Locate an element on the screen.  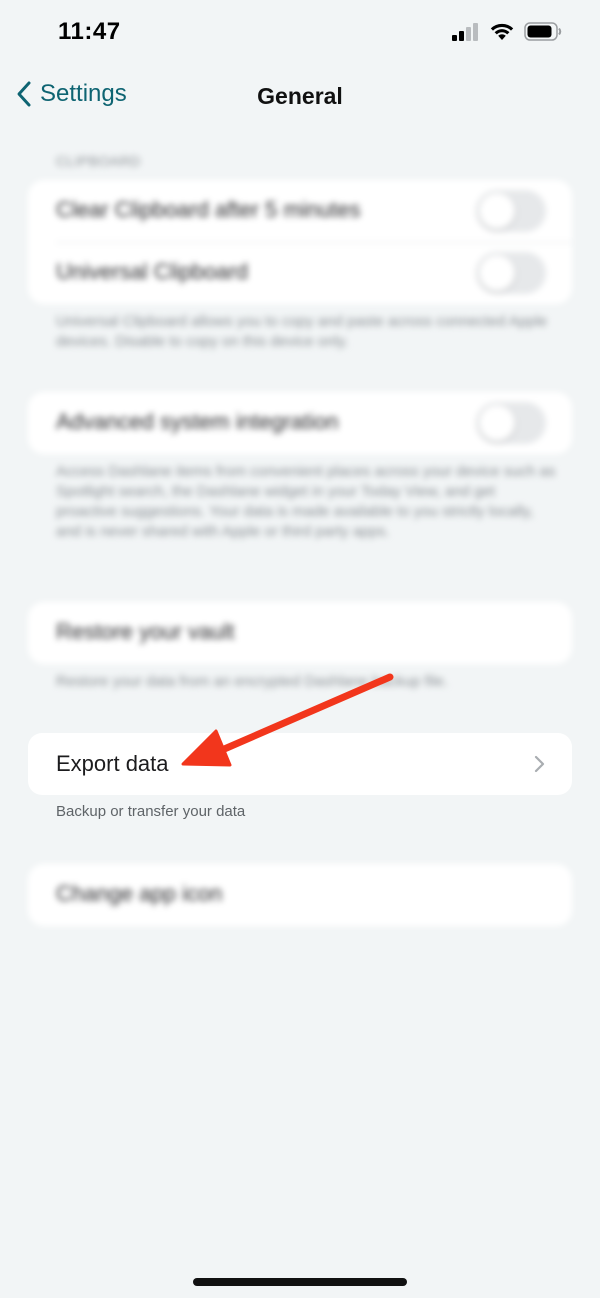
integration-card: Advanced system integration is located at coordinates (300, 423).